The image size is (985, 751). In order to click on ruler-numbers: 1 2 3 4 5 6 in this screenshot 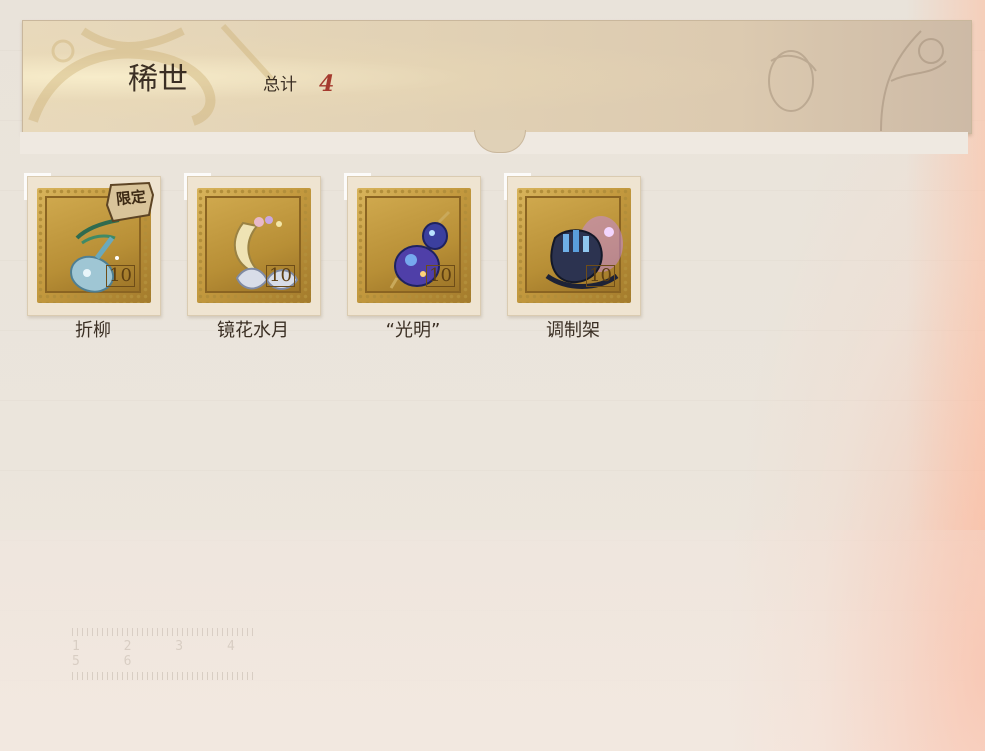, I will do `click(162, 654)`.